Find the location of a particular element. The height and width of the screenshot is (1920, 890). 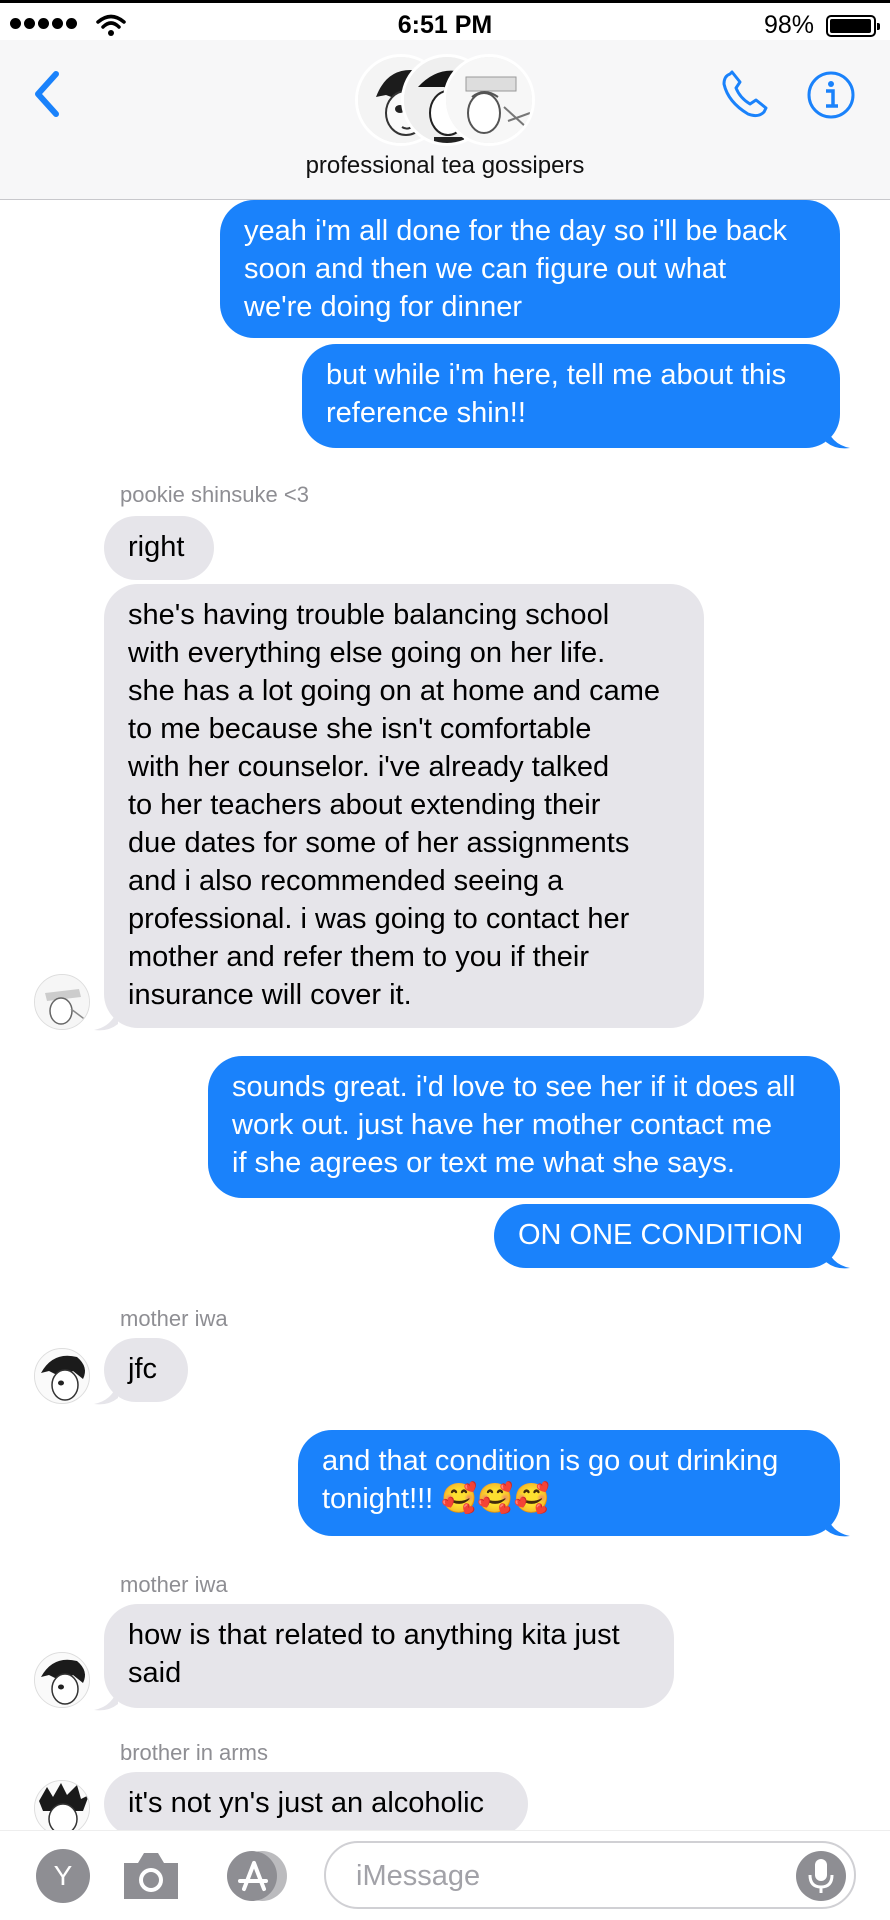

app-drawer-button: Y is located at coordinates (63, 1876).